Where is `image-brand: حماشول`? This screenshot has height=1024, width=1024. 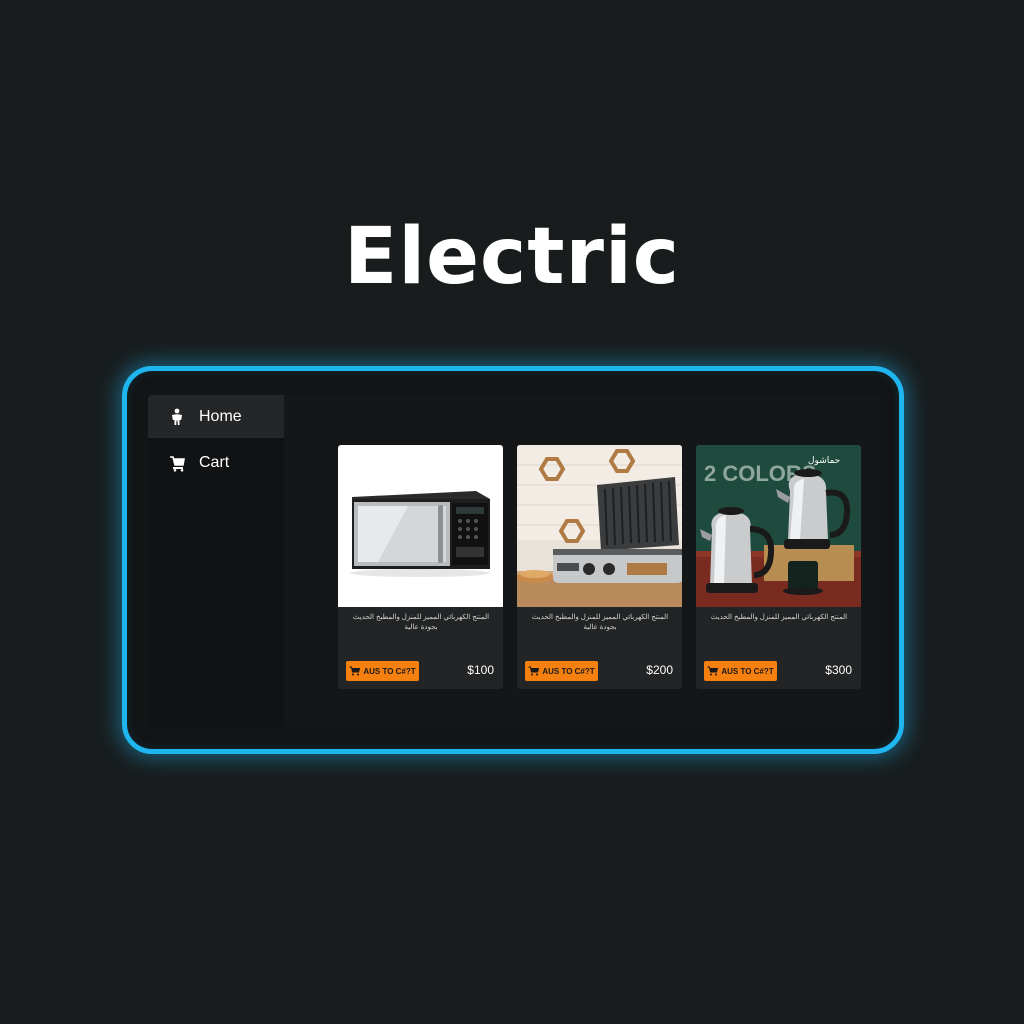 image-brand: حماشول is located at coordinates (824, 461).